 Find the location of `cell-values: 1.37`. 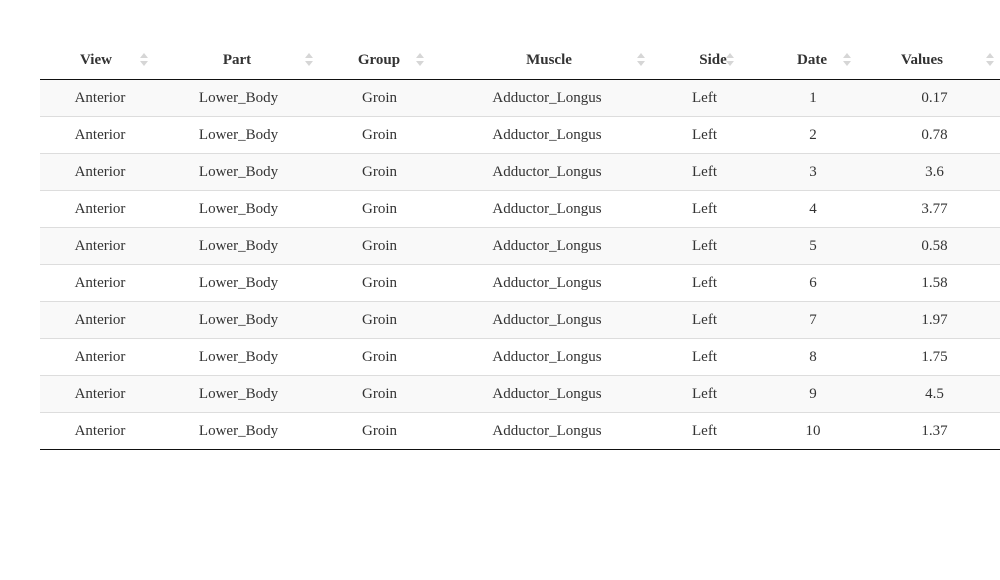

cell-values: 1.37 is located at coordinates (934, 431).